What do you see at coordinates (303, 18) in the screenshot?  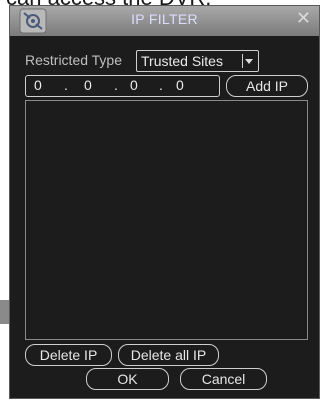 I see `close-icon: ✕` at bounding box center [303, 18].